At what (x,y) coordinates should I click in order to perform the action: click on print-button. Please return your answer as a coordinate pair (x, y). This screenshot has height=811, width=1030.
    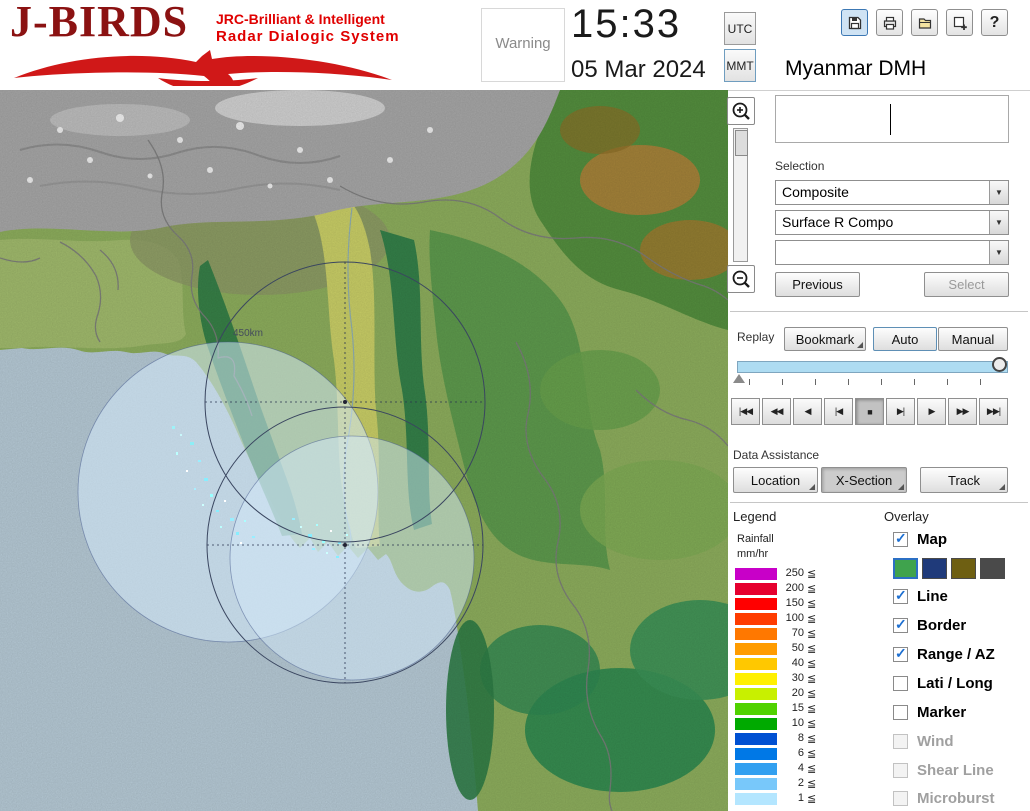
    Looking at the image, I should click on (889, 22).